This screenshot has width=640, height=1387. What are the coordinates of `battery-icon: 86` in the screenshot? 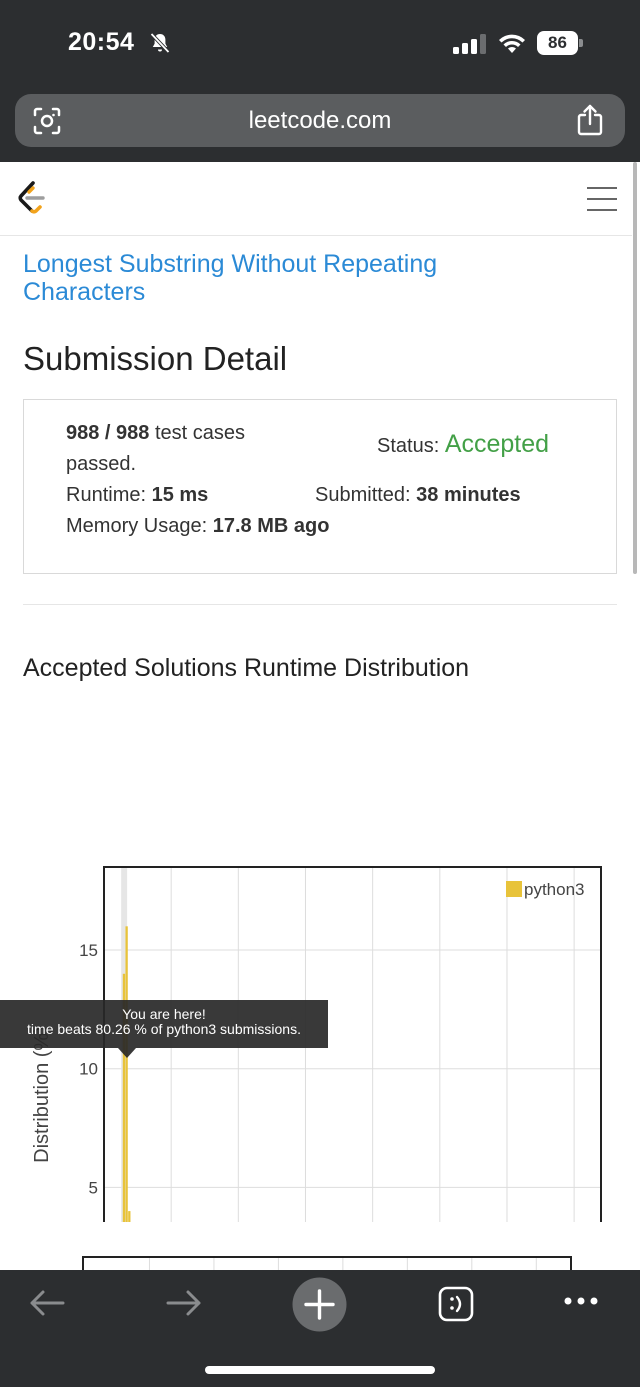 It's located at (560, 43).